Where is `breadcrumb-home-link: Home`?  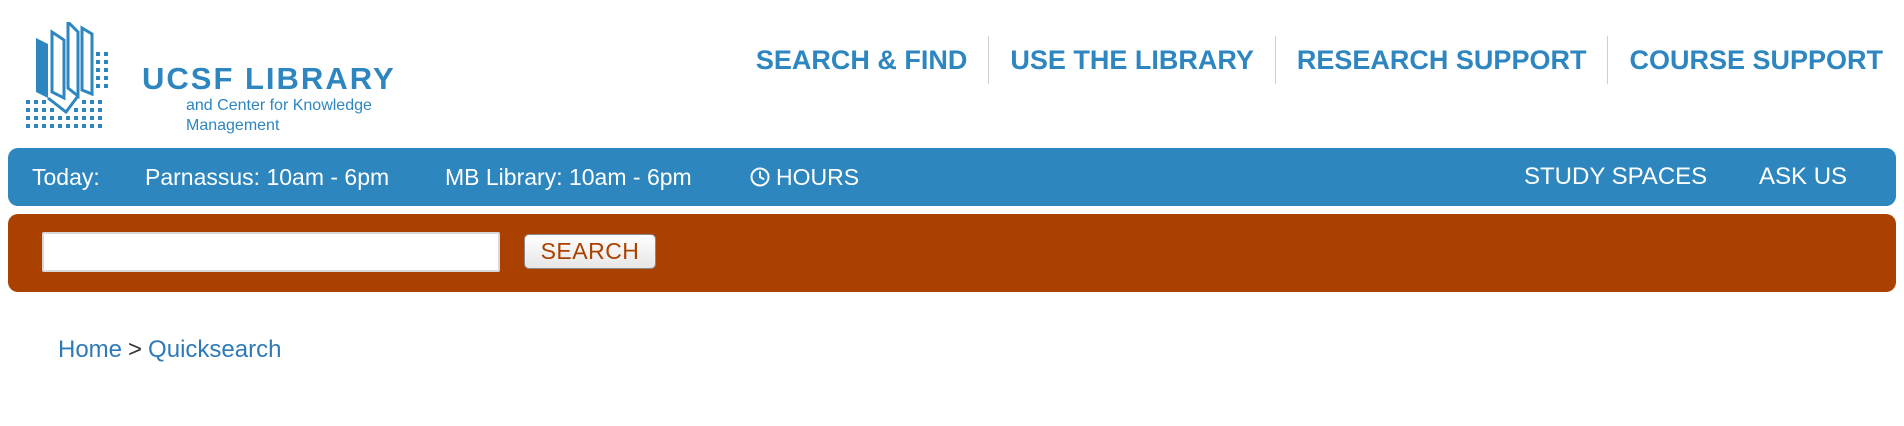 breadcrumb-home-link: Home is located at coordinates (90, 349).